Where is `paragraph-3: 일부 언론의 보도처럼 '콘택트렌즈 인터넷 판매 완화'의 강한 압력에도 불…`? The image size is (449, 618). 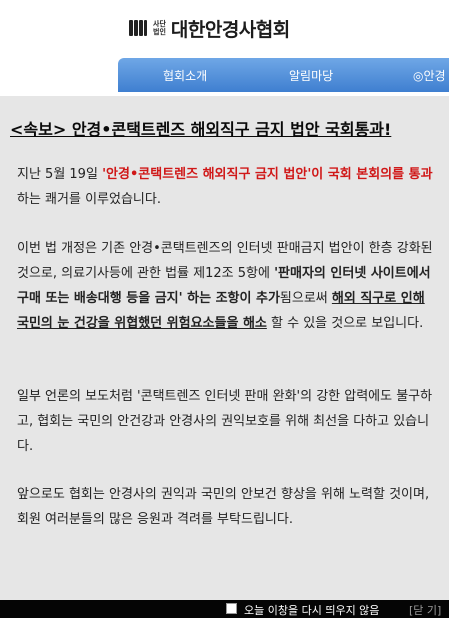
paragraph-3: 일부 언론의 보도처럼 '콘택트렌즈 인터넷 판매 완화'의 강한 압력에도 불… is located at coordinates (225, 421).